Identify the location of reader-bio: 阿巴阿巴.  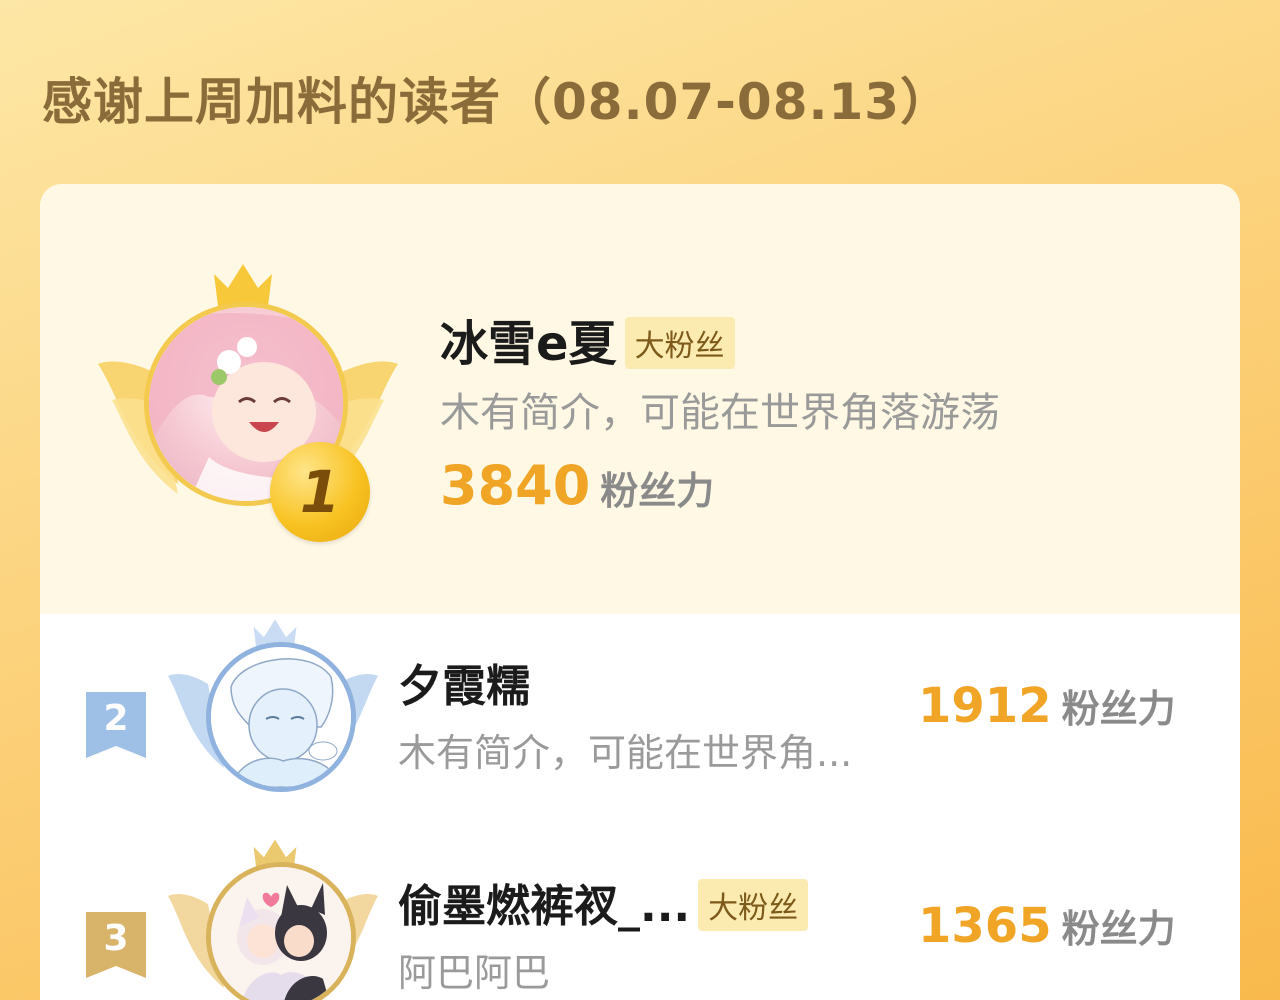
(474, 973).